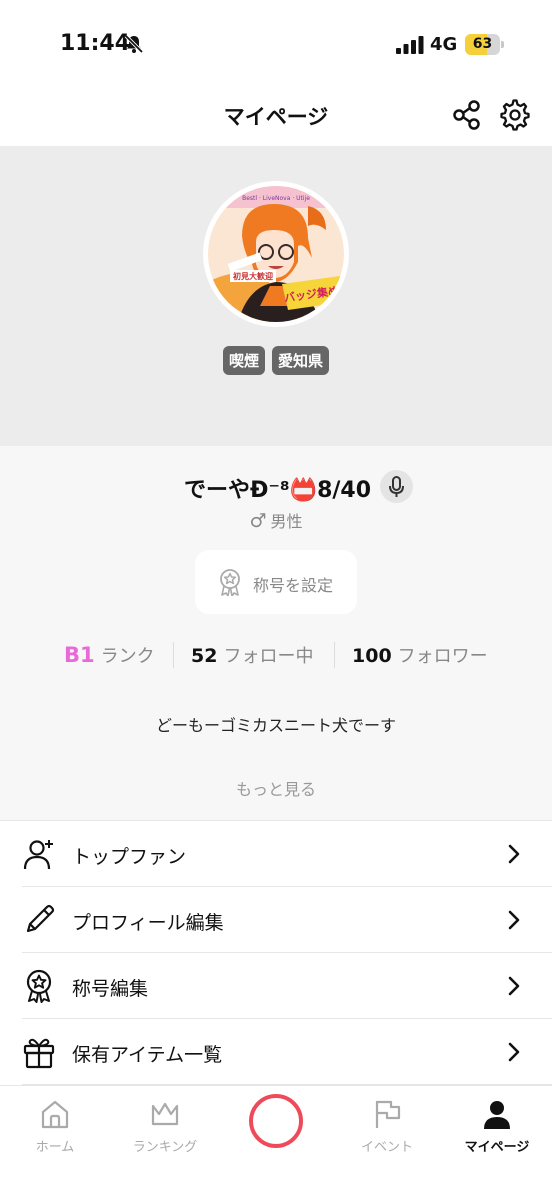  What do you see at coordinates (147, 1055) in the screenshot?
I see `menu-label: 保有アイテム一覧` at bounding box center [147, 1055].